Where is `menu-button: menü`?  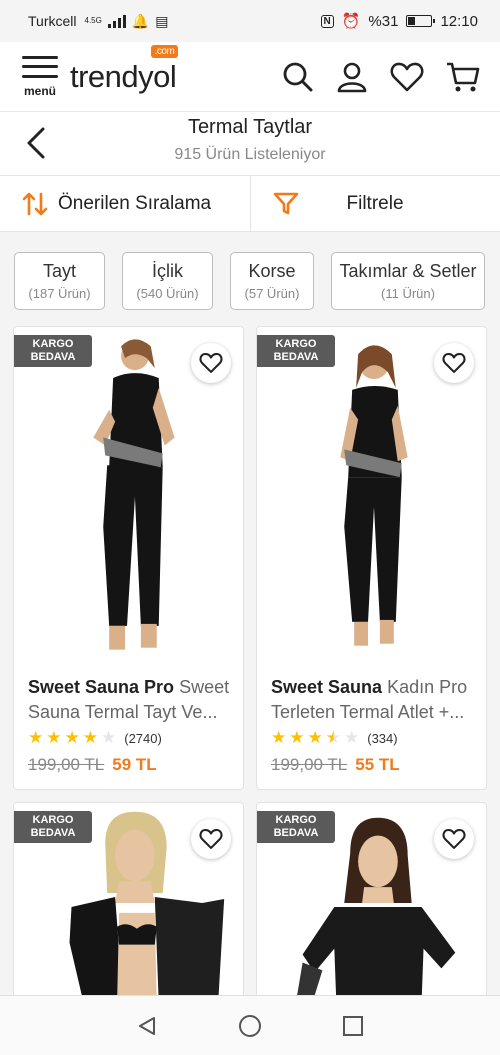 menu-button: menü is located at coordinates (40, 76).